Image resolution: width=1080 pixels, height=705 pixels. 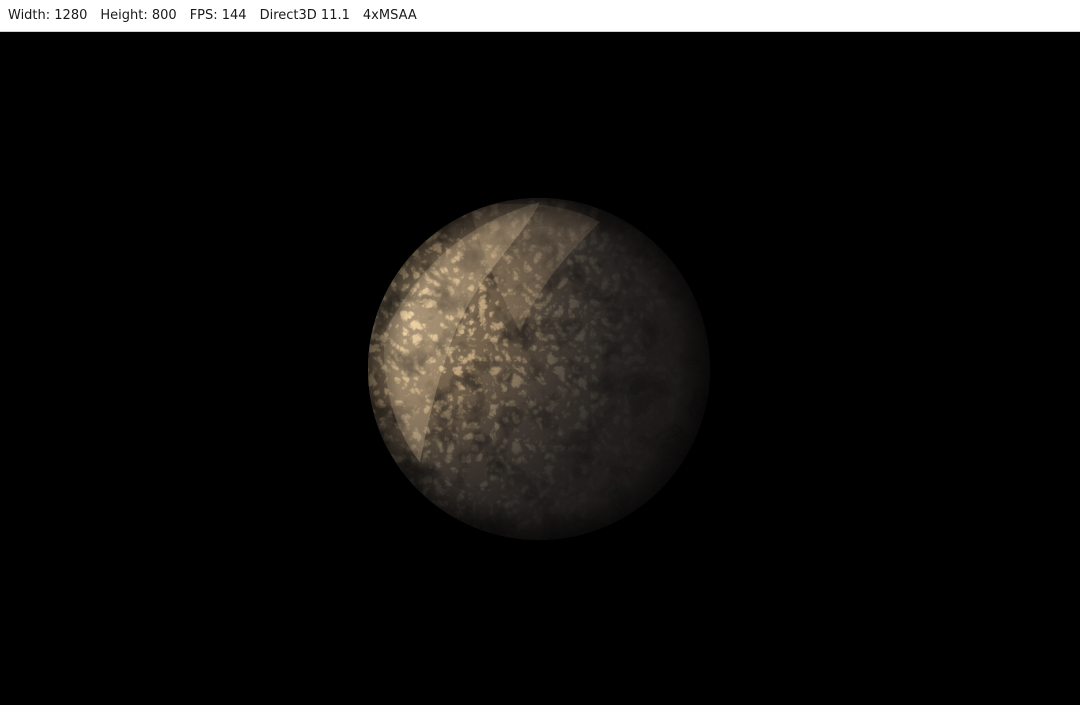 What do you see at coordinates (48, 15) in the screenshot?
I see `title-width: Width: 1280` at bounding box center [48, 15].